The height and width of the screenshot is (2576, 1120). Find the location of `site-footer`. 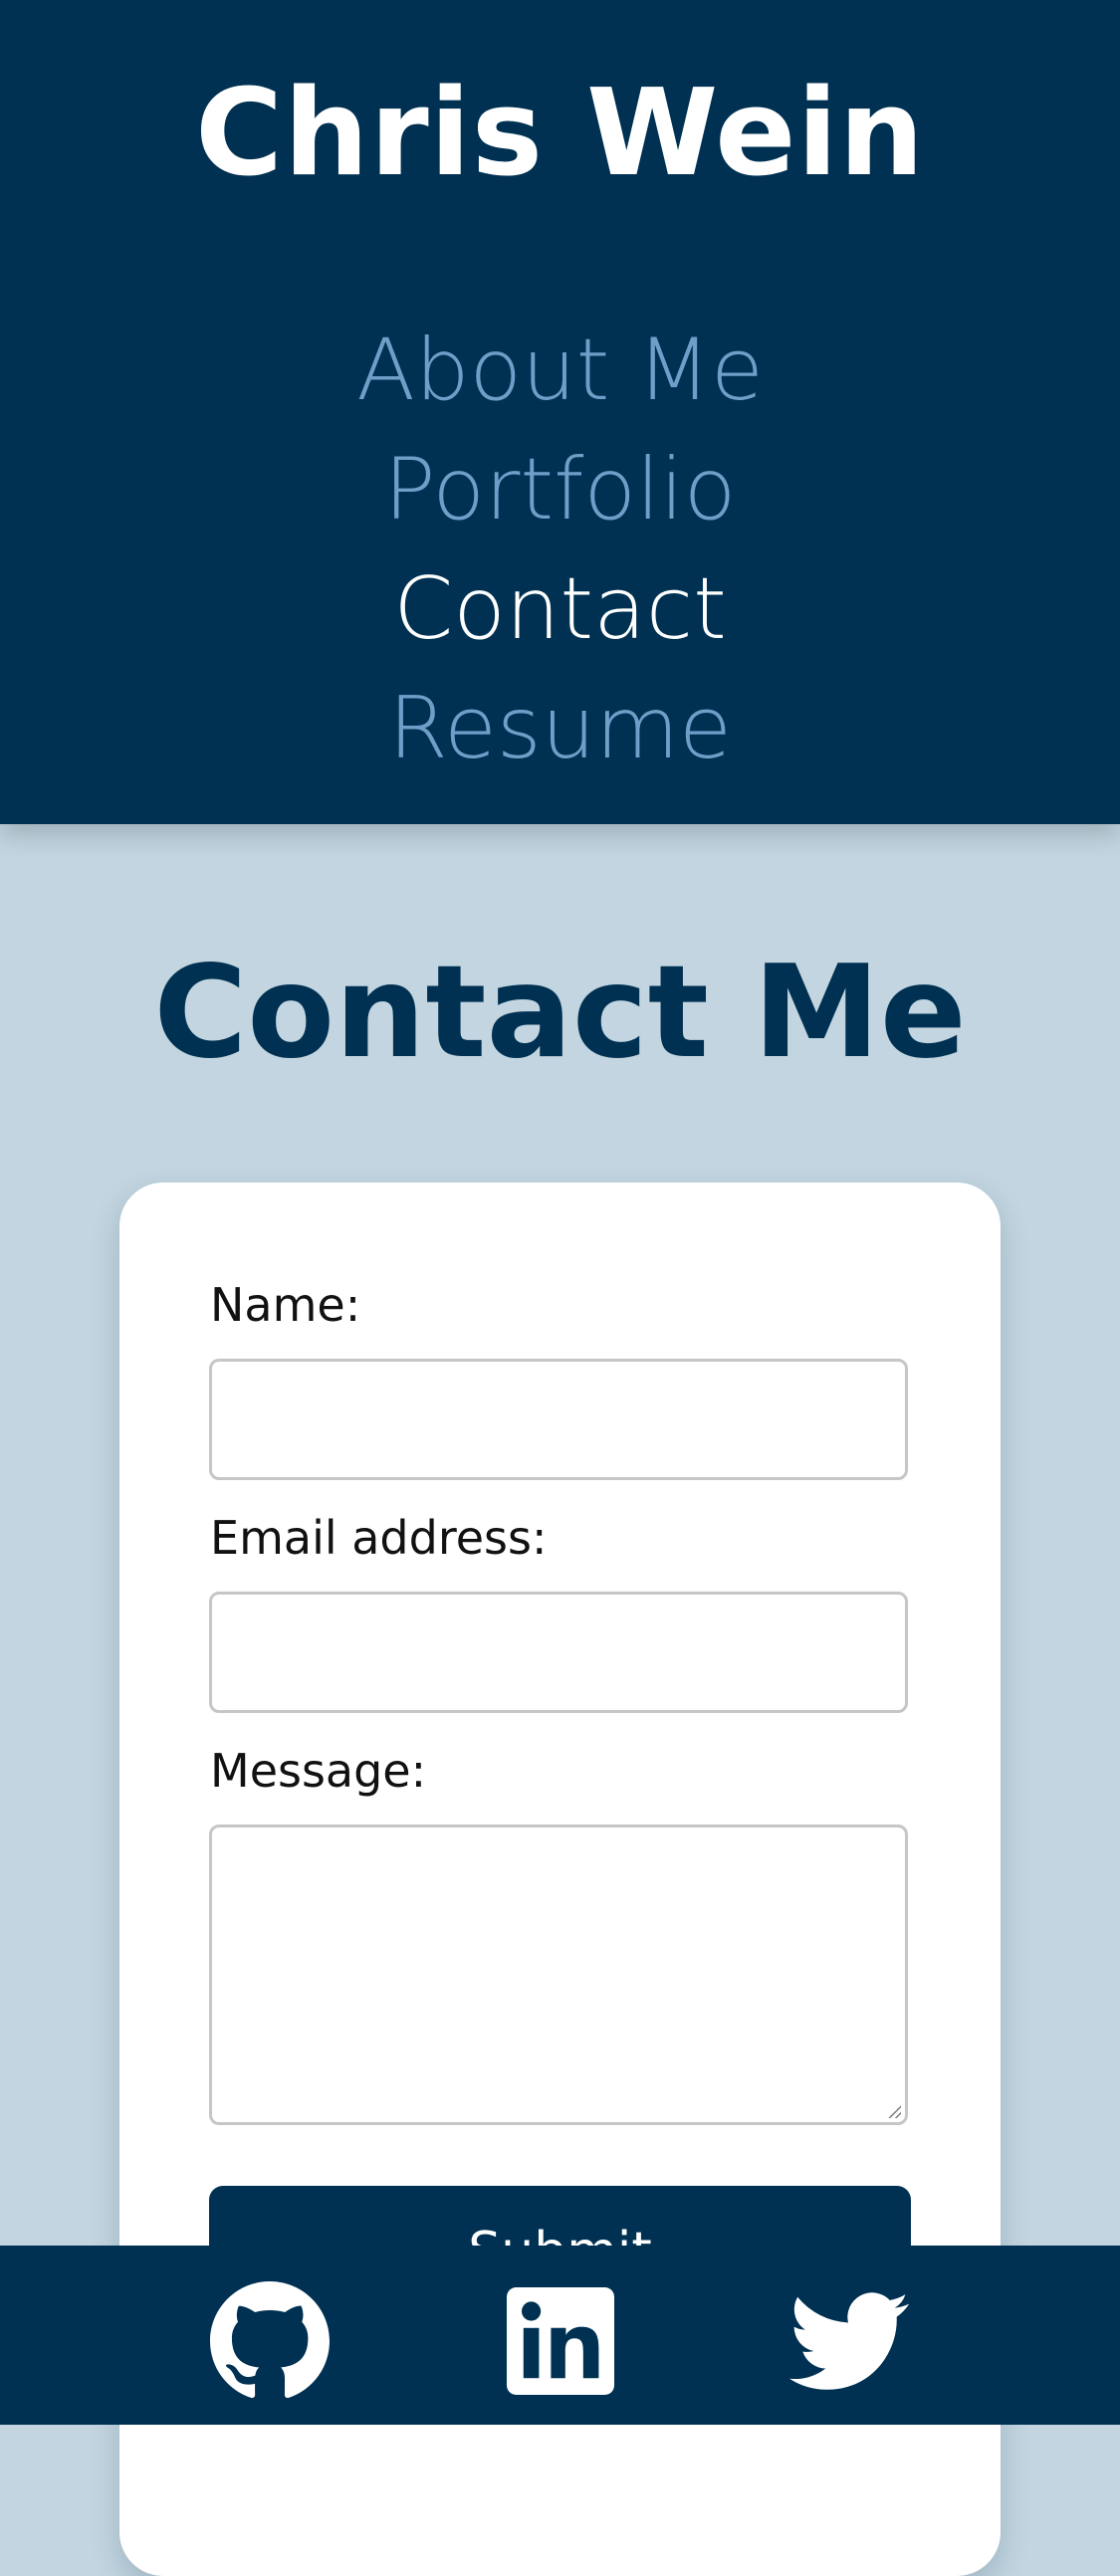

site-footer is located at coordinates (560, 2335).